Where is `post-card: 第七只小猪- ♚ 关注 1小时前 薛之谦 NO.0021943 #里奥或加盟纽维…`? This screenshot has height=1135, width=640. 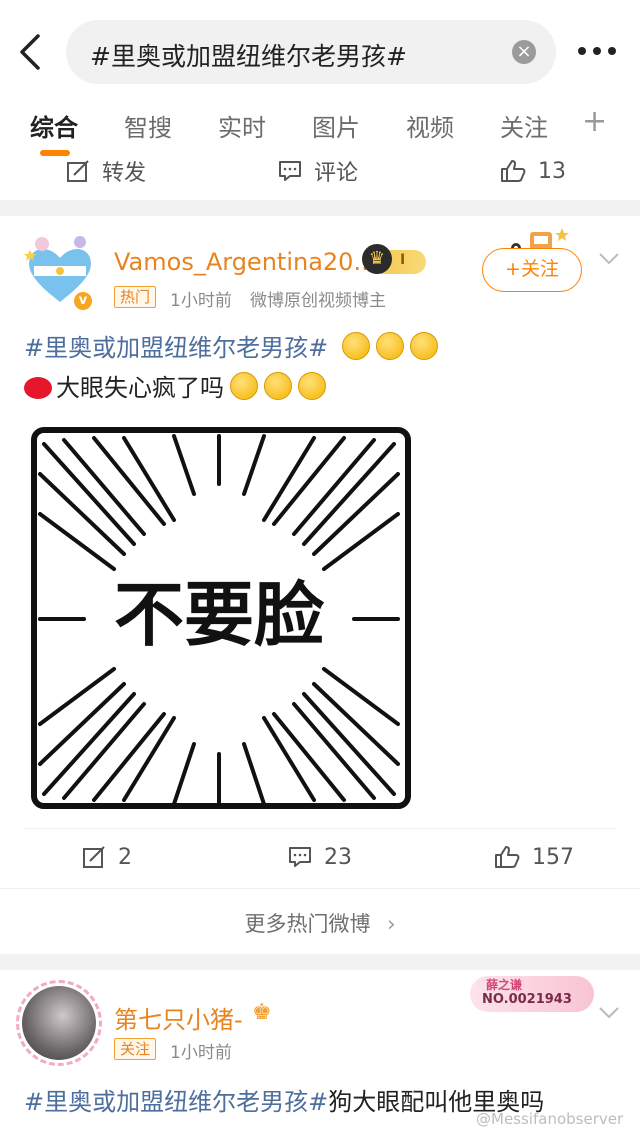 post-card: 第七只小猪- ♚ 关注 1小时前 薛之谦 NO.0021943 #里奥或加盟纽维… is located at coordinates (320, 1052).